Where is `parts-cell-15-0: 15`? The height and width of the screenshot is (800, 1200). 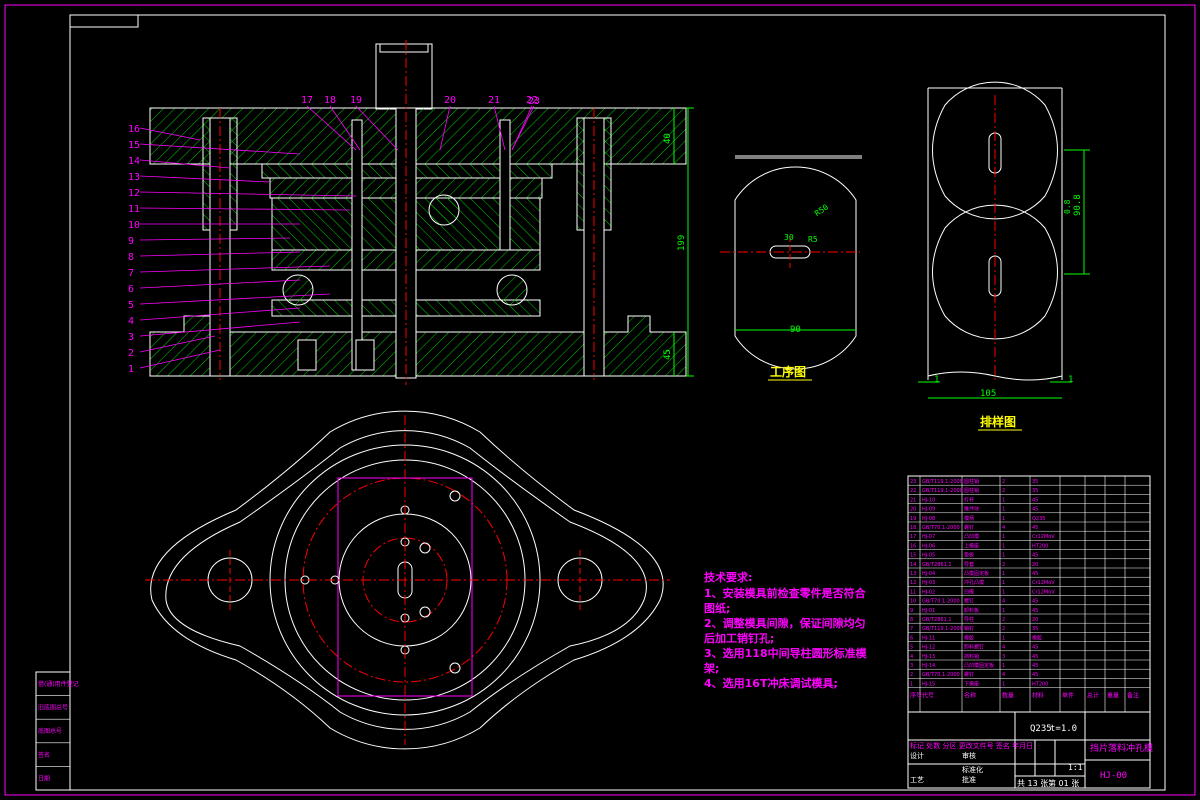
parts-cell-15-0: 15 is located at coordinates (913, 556).